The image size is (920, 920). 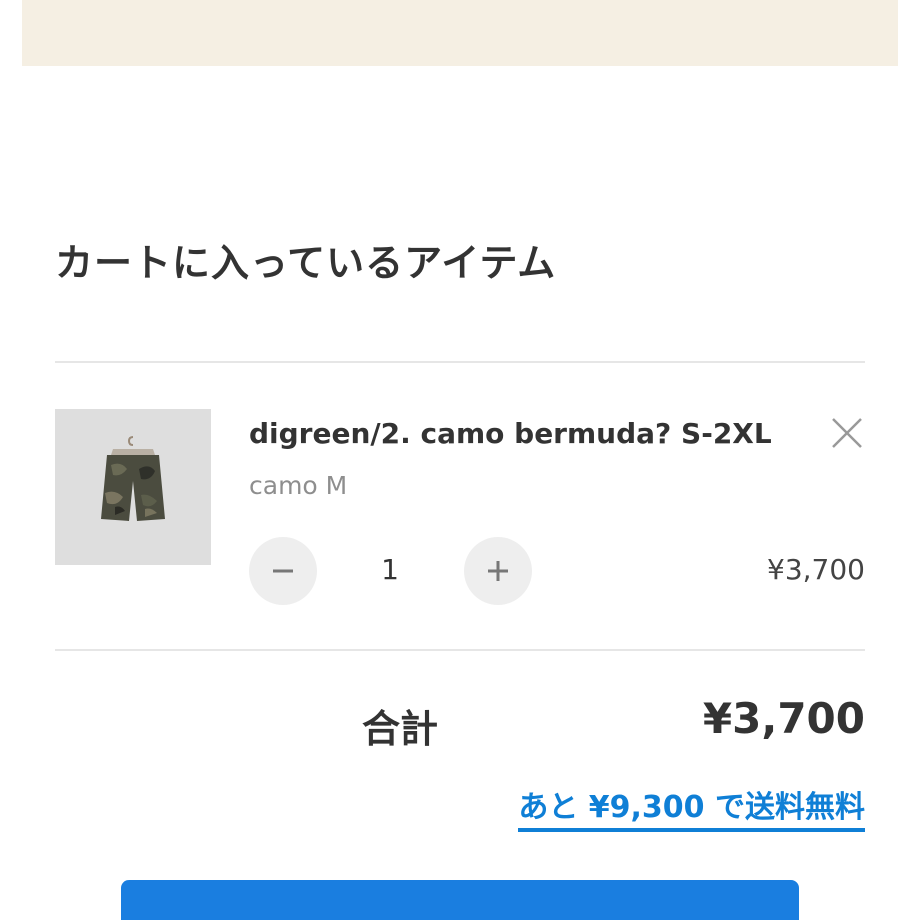 I want to click on item-price: ¥3,700, so click(x=816, y=569).